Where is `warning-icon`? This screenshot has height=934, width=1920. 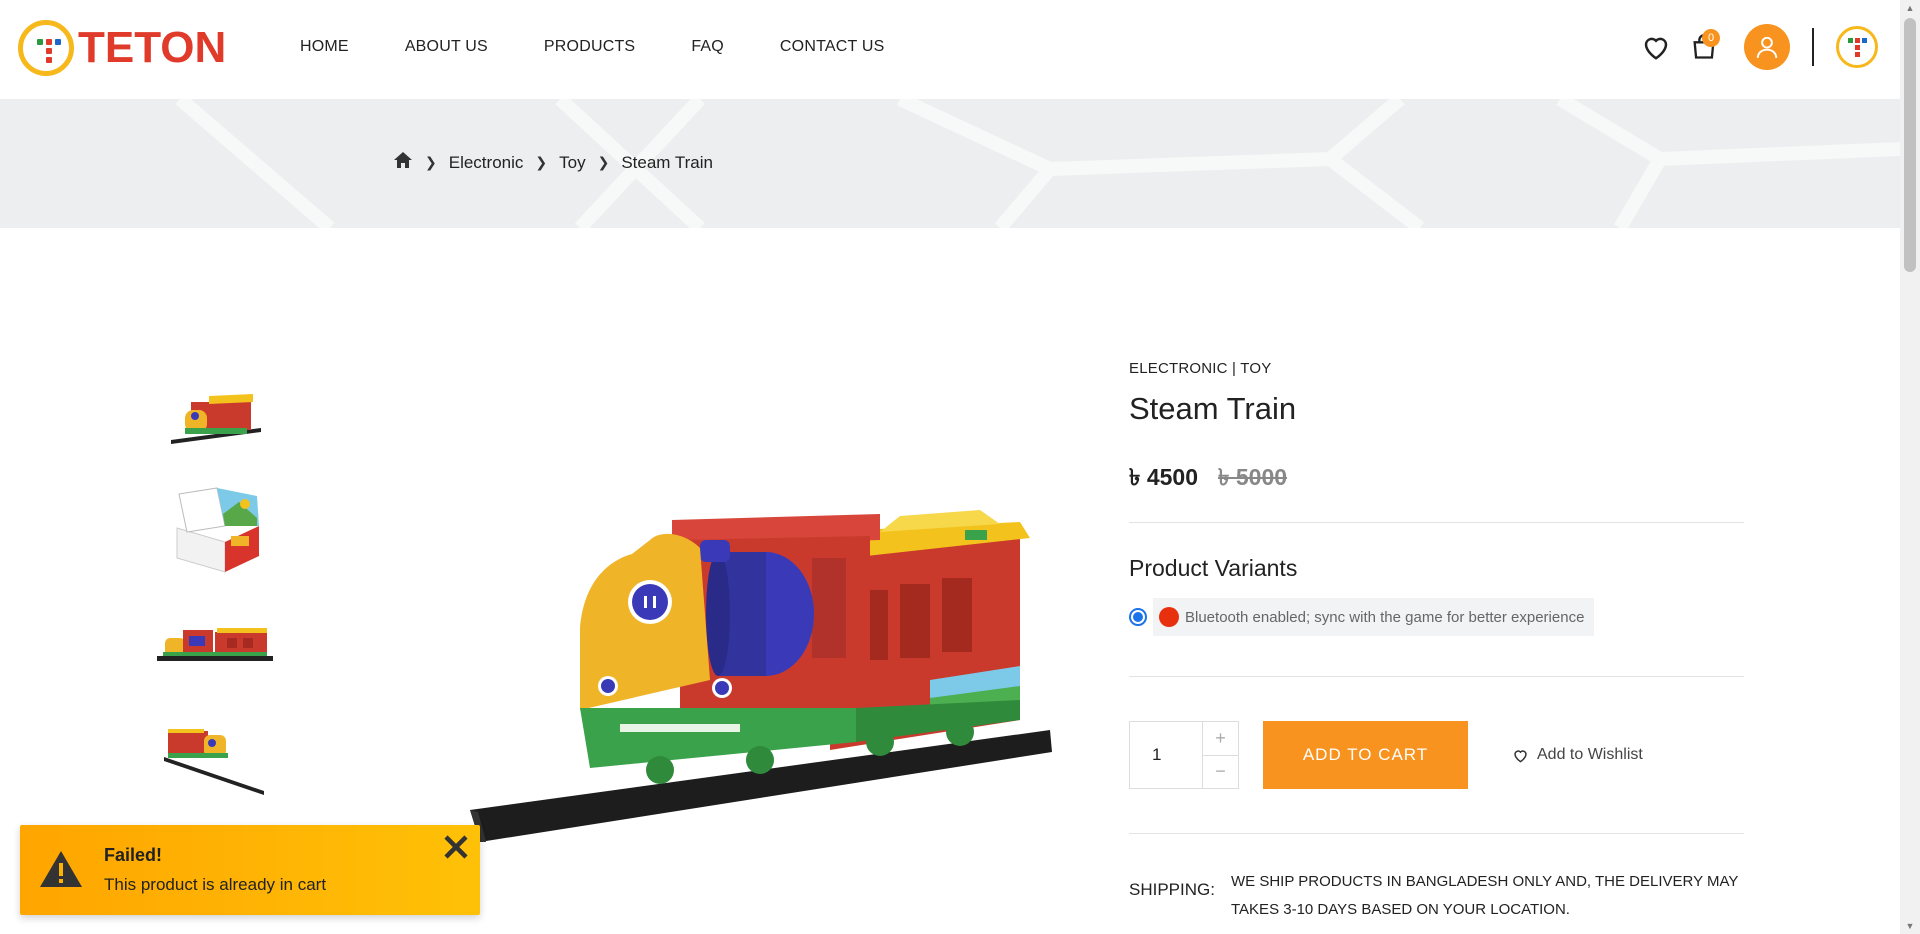 warning-icon is located at coordinates (61, 869).